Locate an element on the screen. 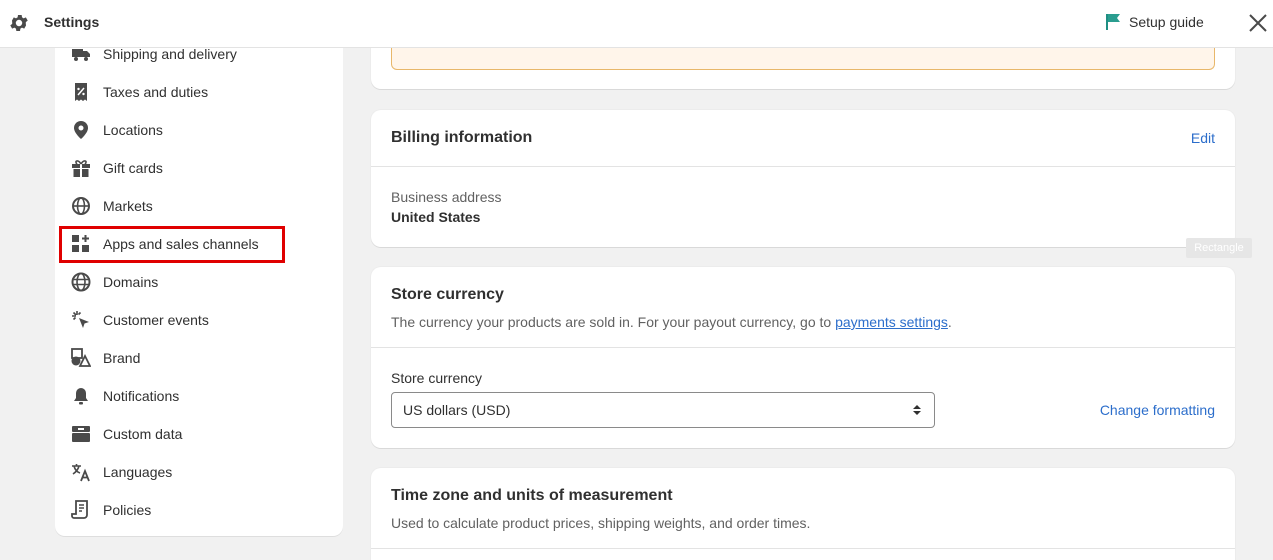  sidebar-item-domains: Domains is located at coordinates (199, 282).